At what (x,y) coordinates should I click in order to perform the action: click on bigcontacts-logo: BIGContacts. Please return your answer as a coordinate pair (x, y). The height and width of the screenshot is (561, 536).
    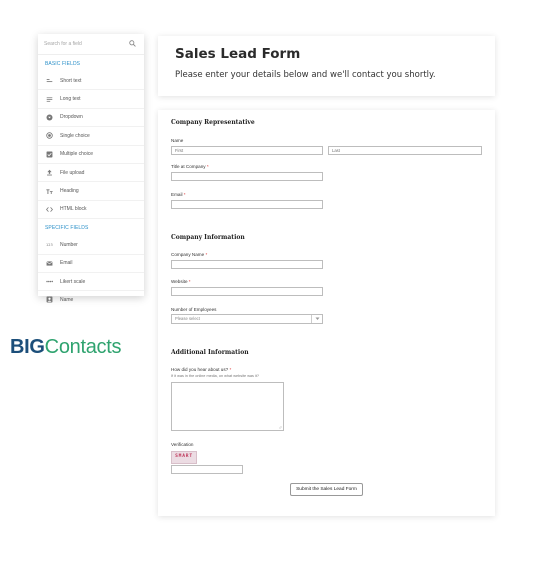
    Looking at the image, I should click on (66, 347).